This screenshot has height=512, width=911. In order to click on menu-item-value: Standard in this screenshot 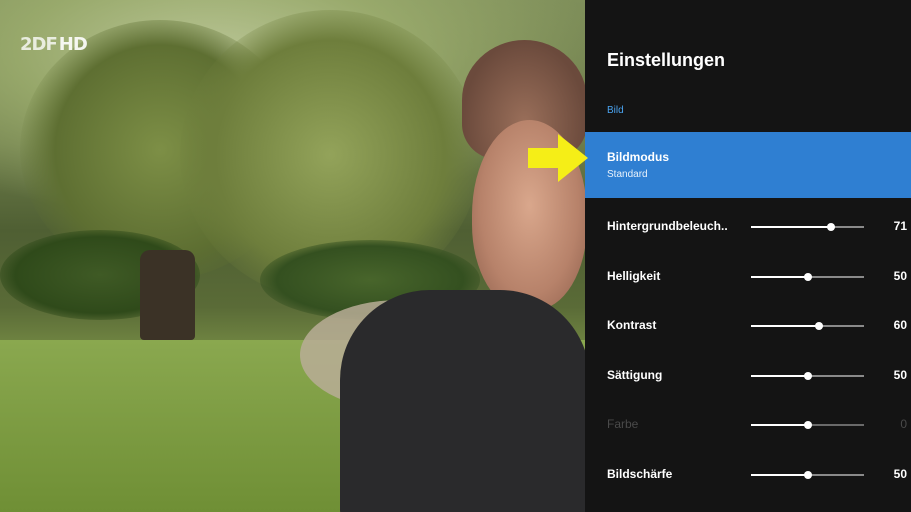, I will do `click(627, 174)`.